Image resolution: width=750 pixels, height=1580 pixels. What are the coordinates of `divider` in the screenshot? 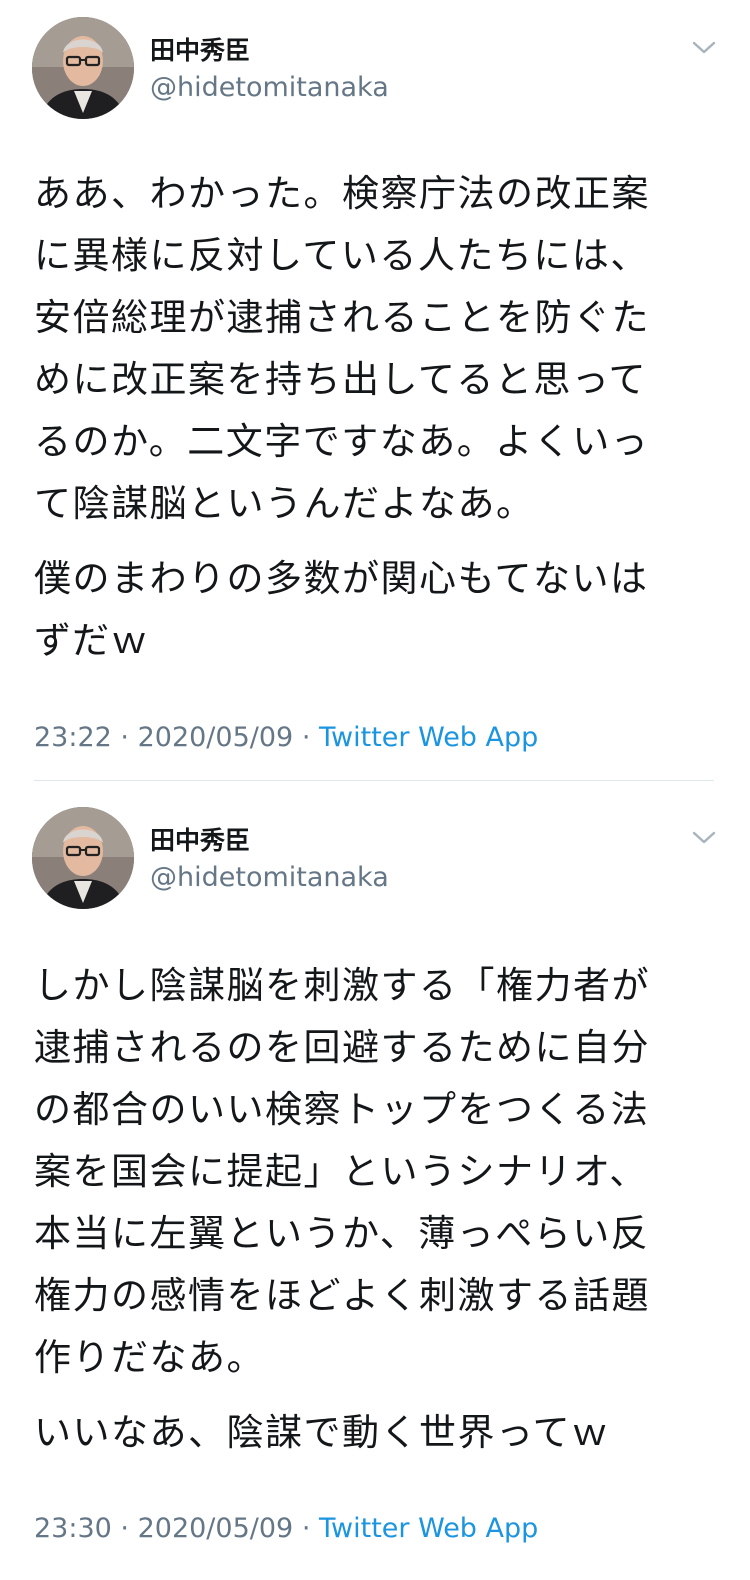 It's located at (374, 780).